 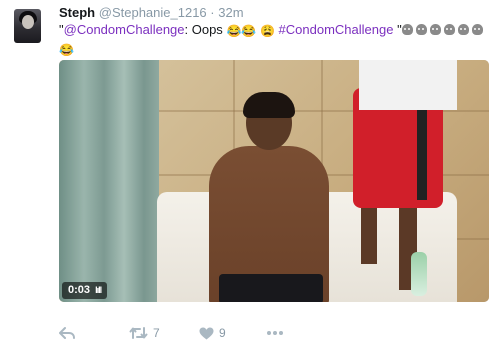 What do you see at coordinates (222, 333) in the screenshot?
I see `like-count: 9` at bounding box center [222, 333].